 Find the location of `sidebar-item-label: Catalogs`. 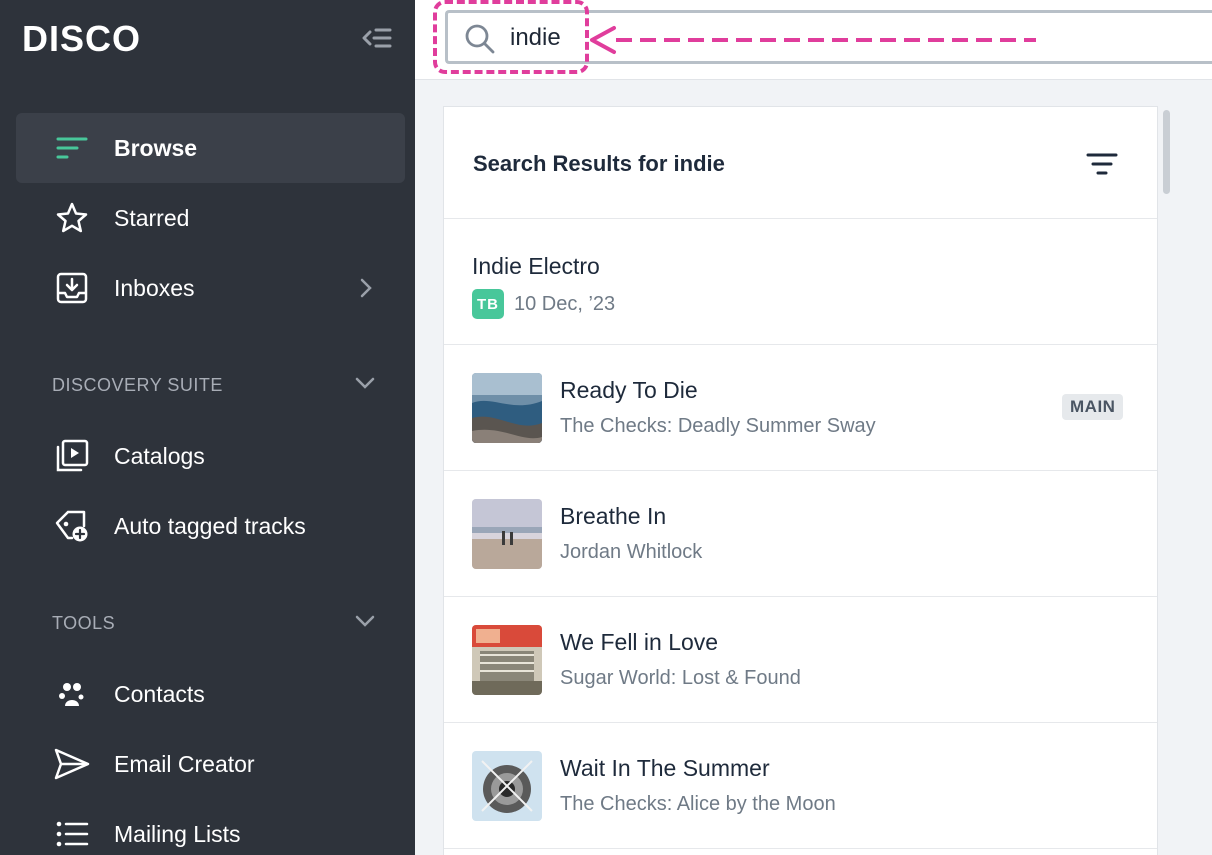

sidebar-item-label: Catalogs is located at coordinates (159, 455).